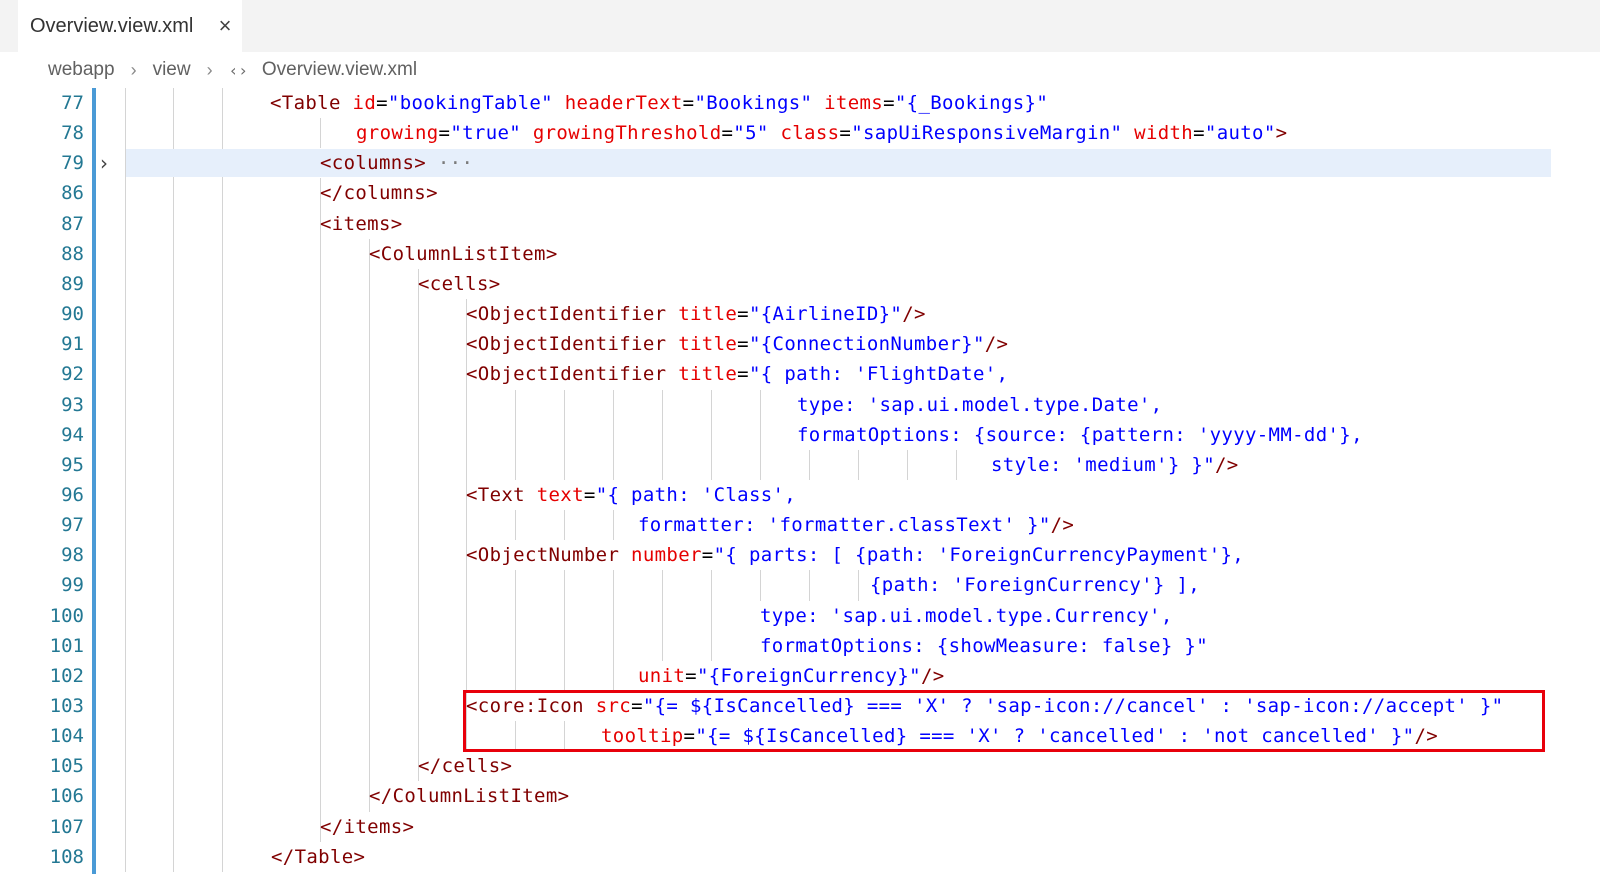  I want to click on token-attr: width, so click(1164, 133).